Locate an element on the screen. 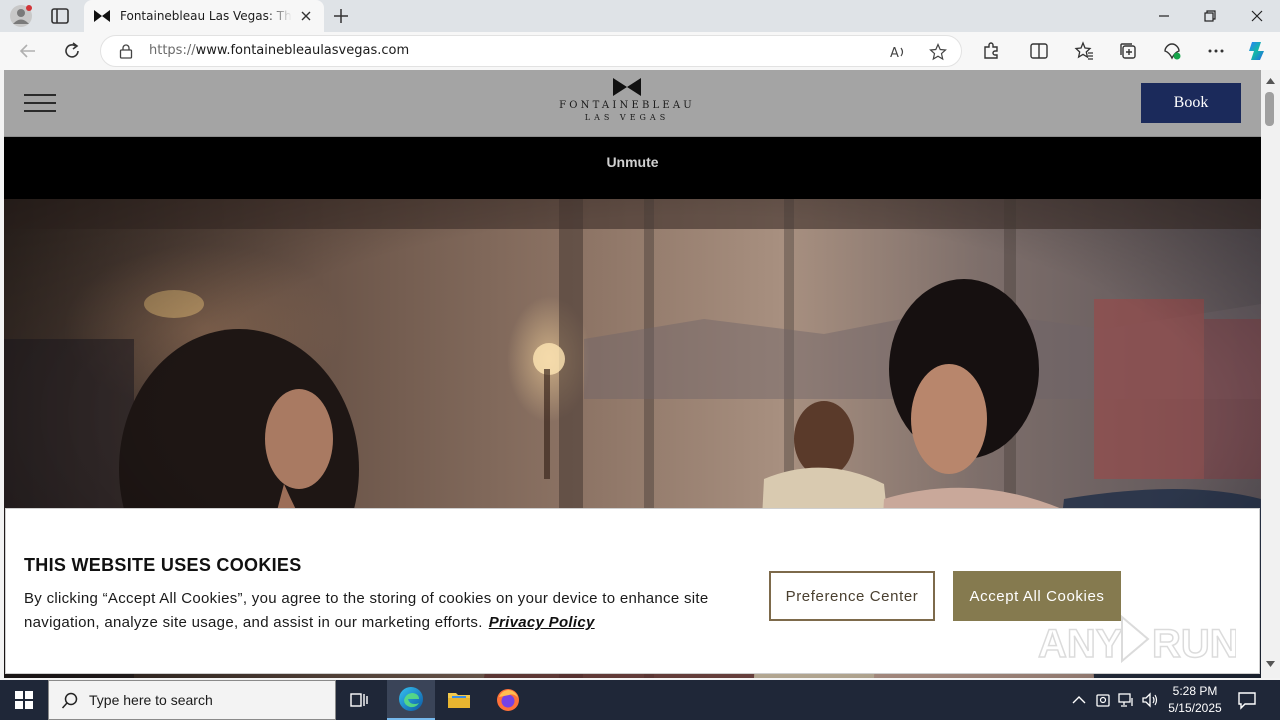 The image size is (1280, 720). show-hidden-icons-chevron-icon is located at coordinates (1079, 700).